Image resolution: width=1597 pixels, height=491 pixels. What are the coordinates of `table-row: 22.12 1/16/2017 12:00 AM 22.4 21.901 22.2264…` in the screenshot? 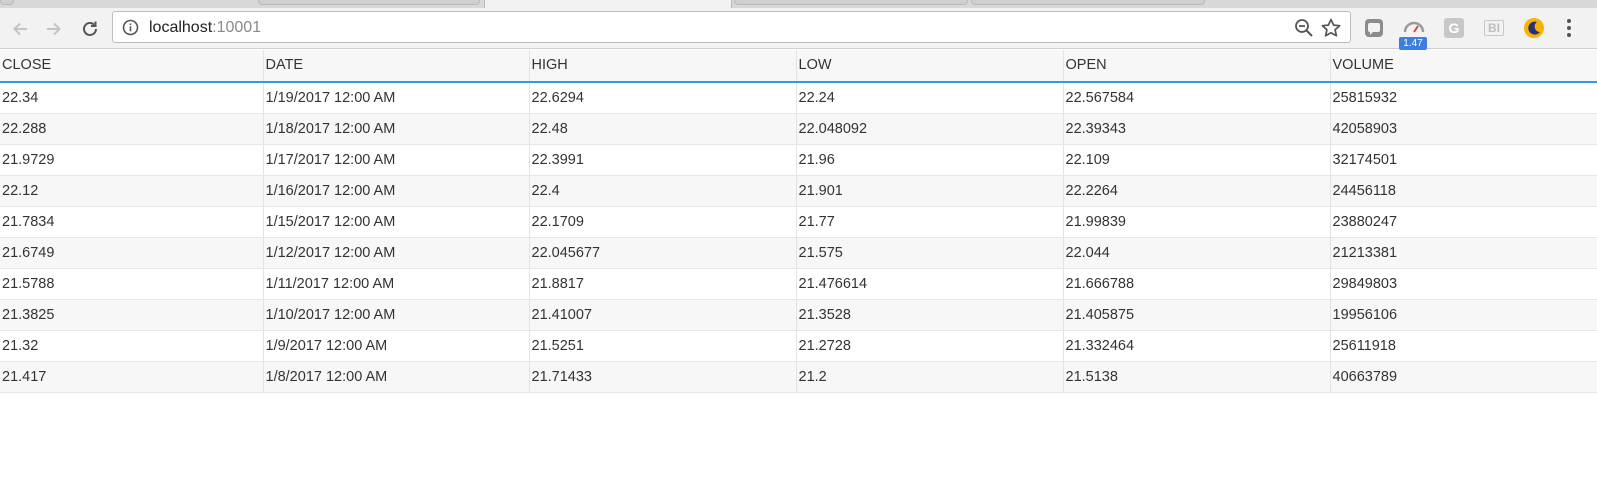 It's located at (798, 191).